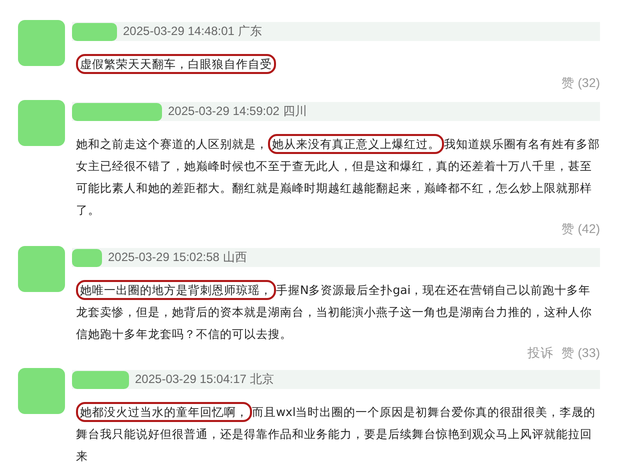  What do you see at coordinates (338, 312) in the screenshot?
I see `comment-text: 她唯一出圈的地方是背刺恩师琼瑶， 手握N多资源最后全扑gai，现在还在营销自己以前跑十多年龙套卖惨，但是，她背后的资本就是湖南台，当初能演小燕子这一角也是湖南台力推的，这种人你信她跑十多年龙套吗？不信的可以去搜。` at bounding box center [338, 312].